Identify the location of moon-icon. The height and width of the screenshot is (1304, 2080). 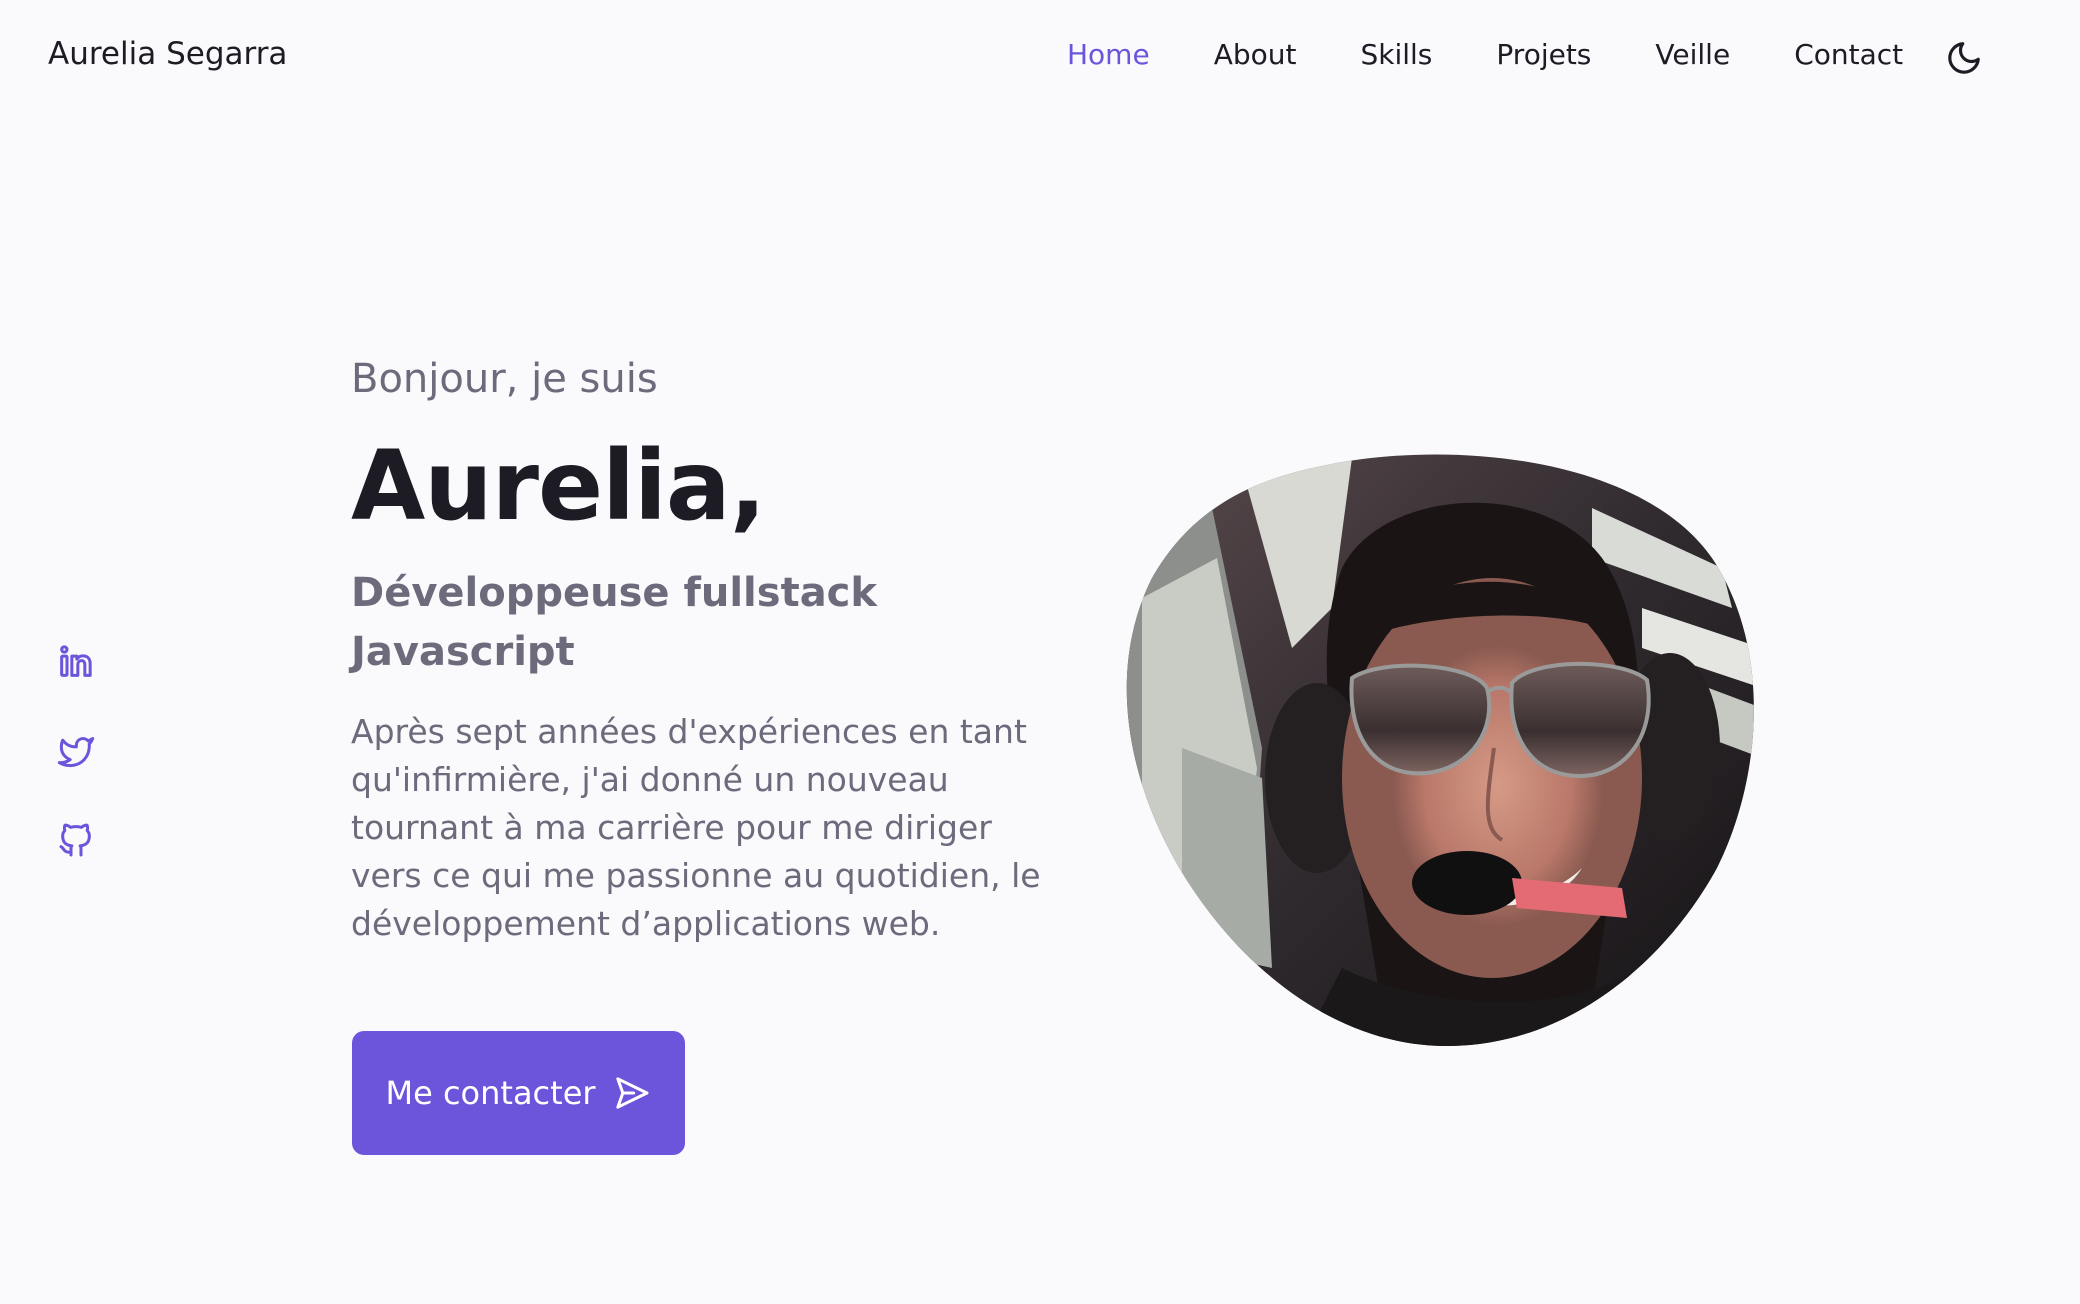
(1964, 58).